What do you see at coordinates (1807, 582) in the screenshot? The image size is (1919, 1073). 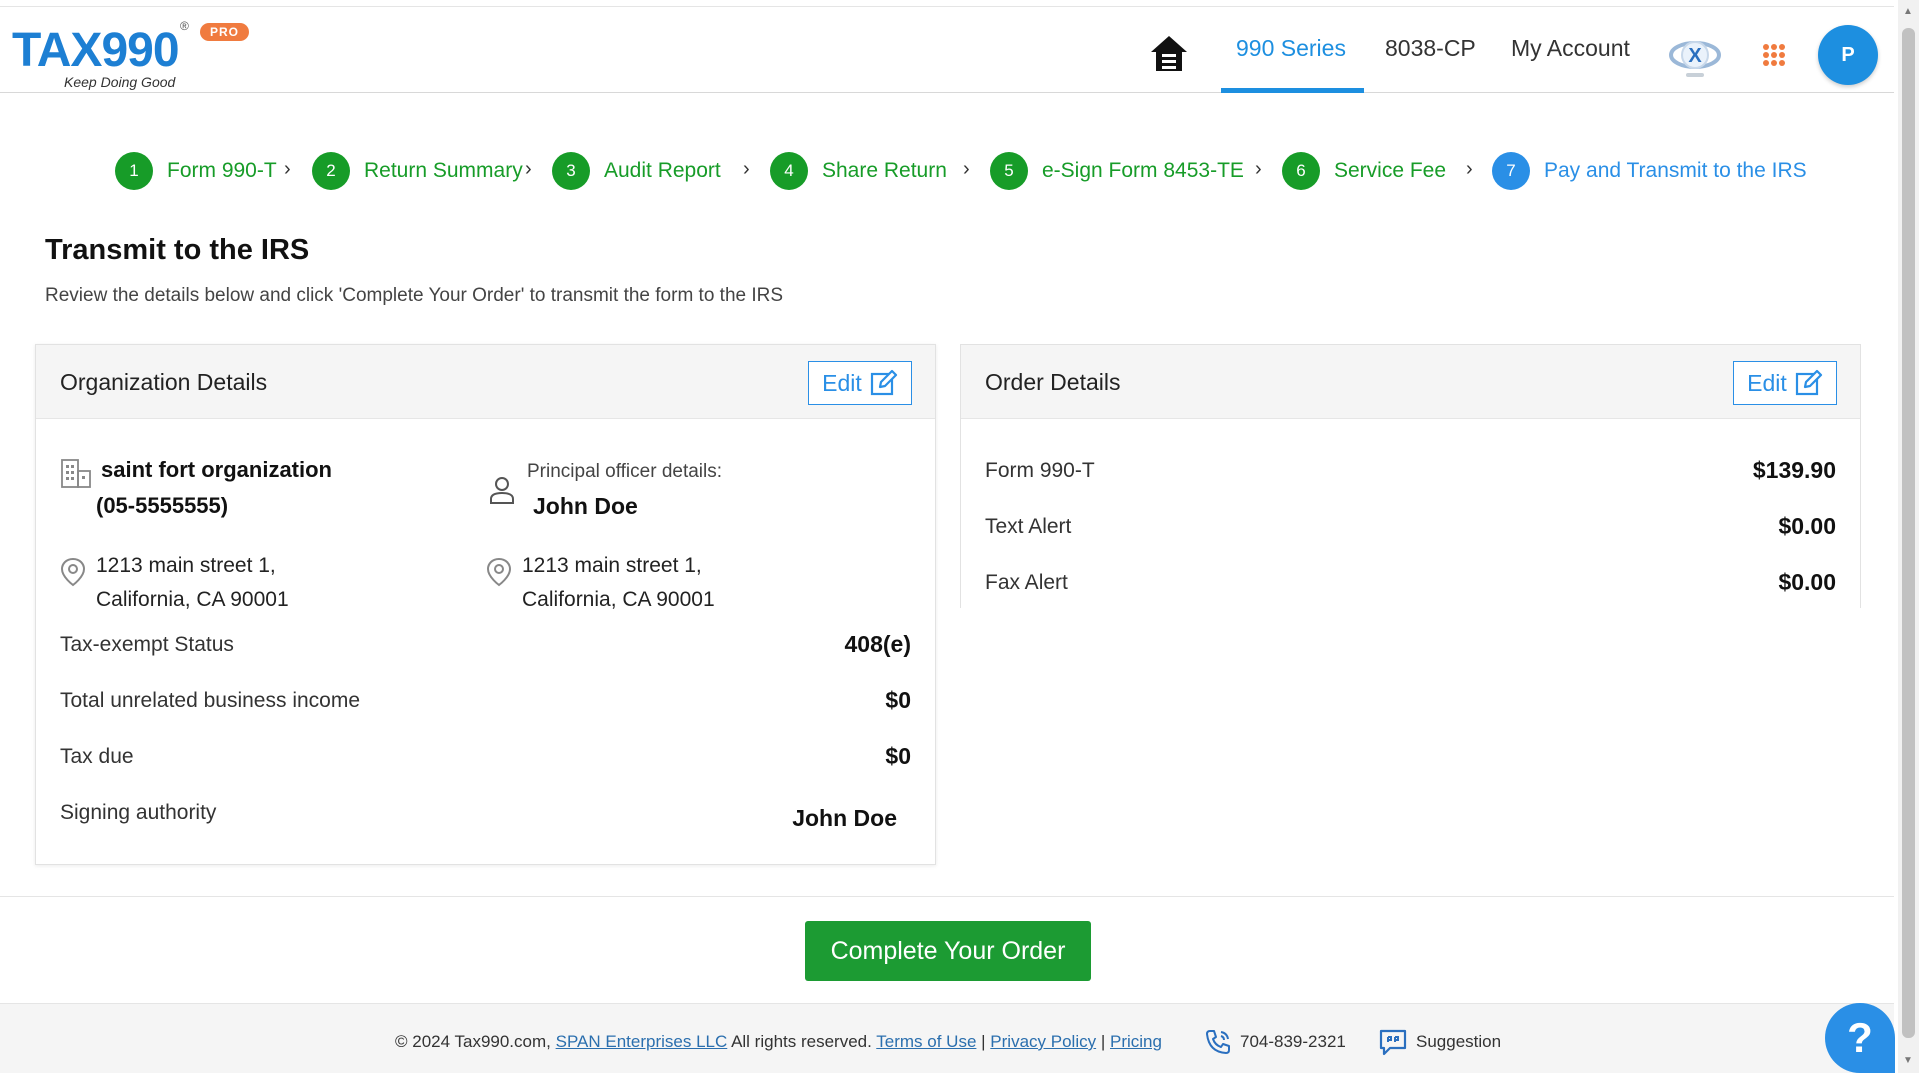 I see `fax-alert-value: $0.00` at bounding box center [1807, 582].